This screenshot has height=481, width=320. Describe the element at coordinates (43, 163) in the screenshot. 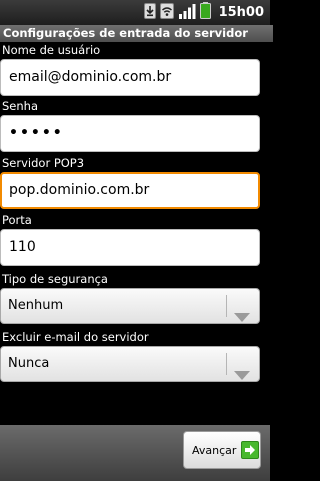

I see `server-label: Servidor POP3` at that location.